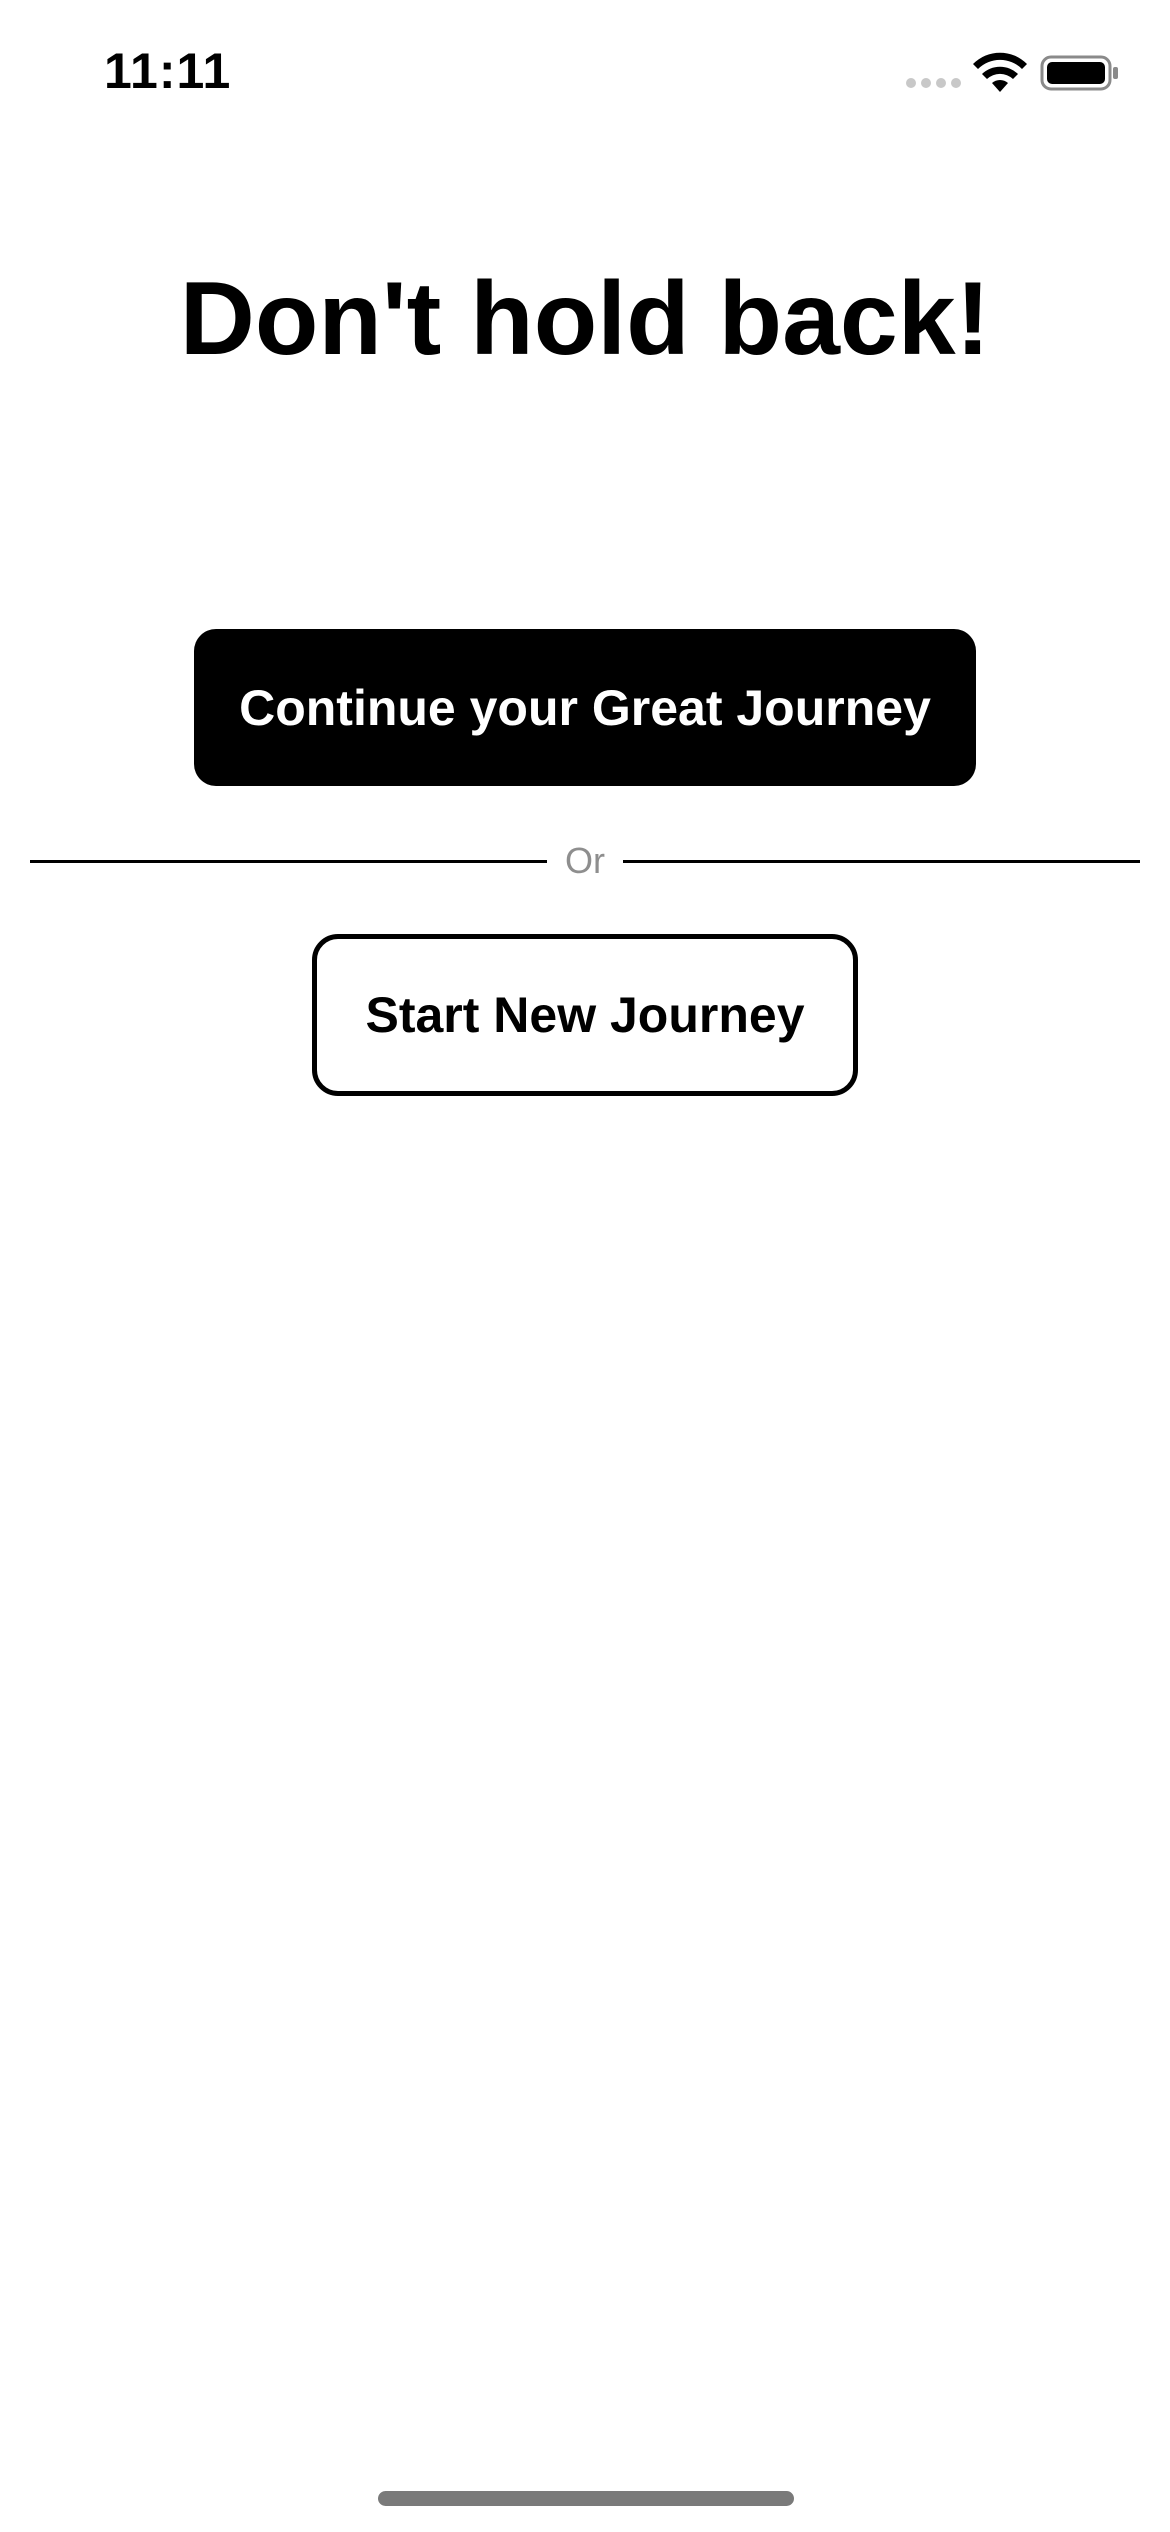 The height and width of the screenshot is (2532, 1170). I want to click on divider-line-left, so click(288, 861).